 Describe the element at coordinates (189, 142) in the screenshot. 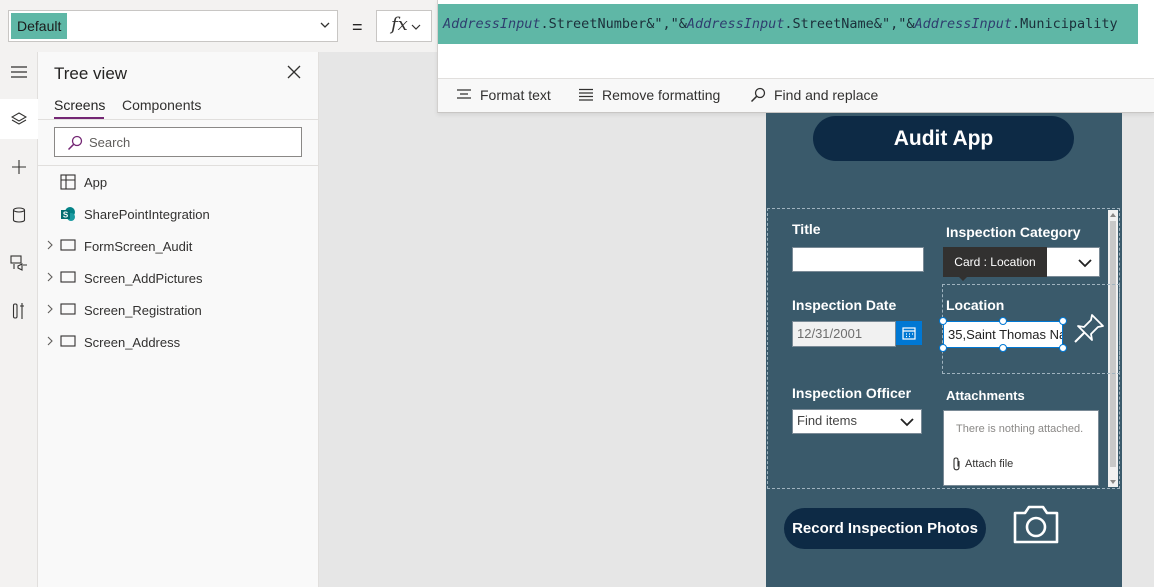

I see `tree-search-input` at that location.